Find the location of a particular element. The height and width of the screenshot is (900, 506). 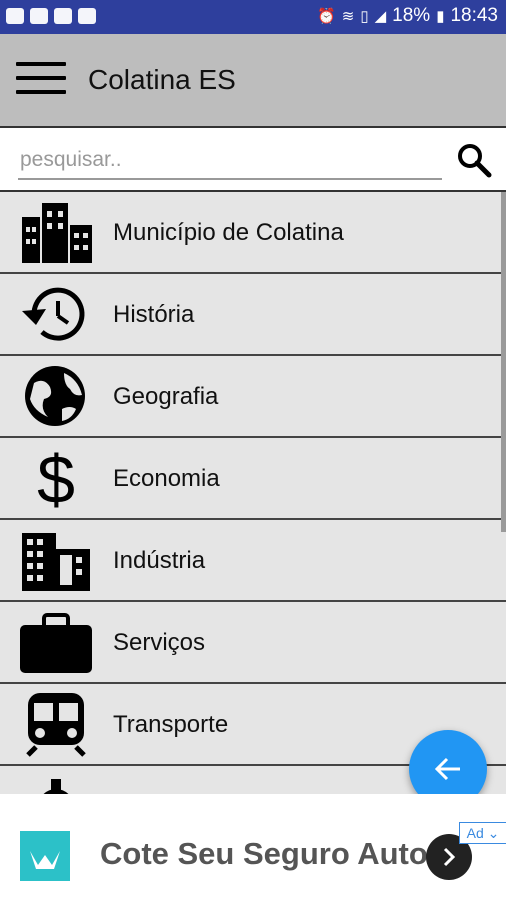

app-title: Colatina ES is located at coordinates (162, 79).